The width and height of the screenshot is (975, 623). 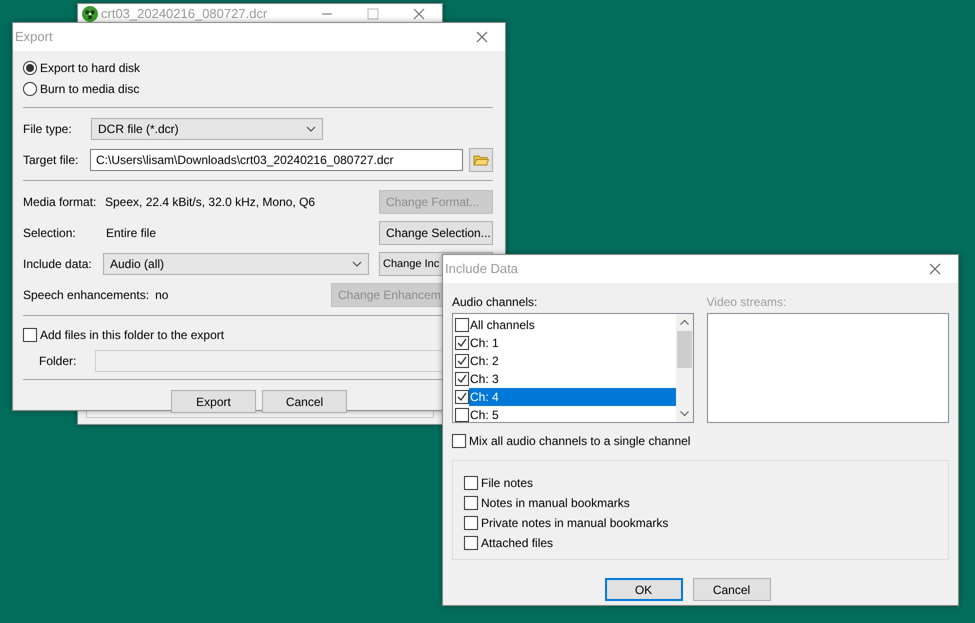 I want to click on dialog-button: OK, so click(x=643, y=589).